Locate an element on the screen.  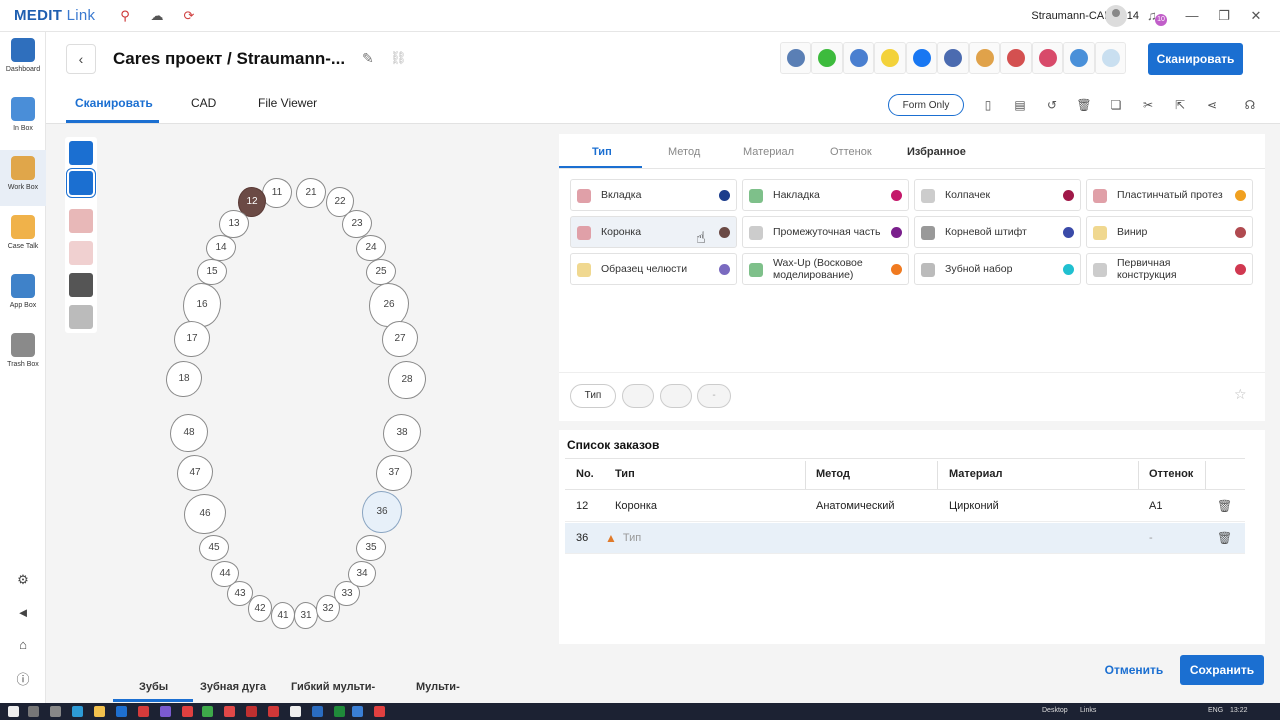
medit-link-icon is located at coordinates (357, 711).